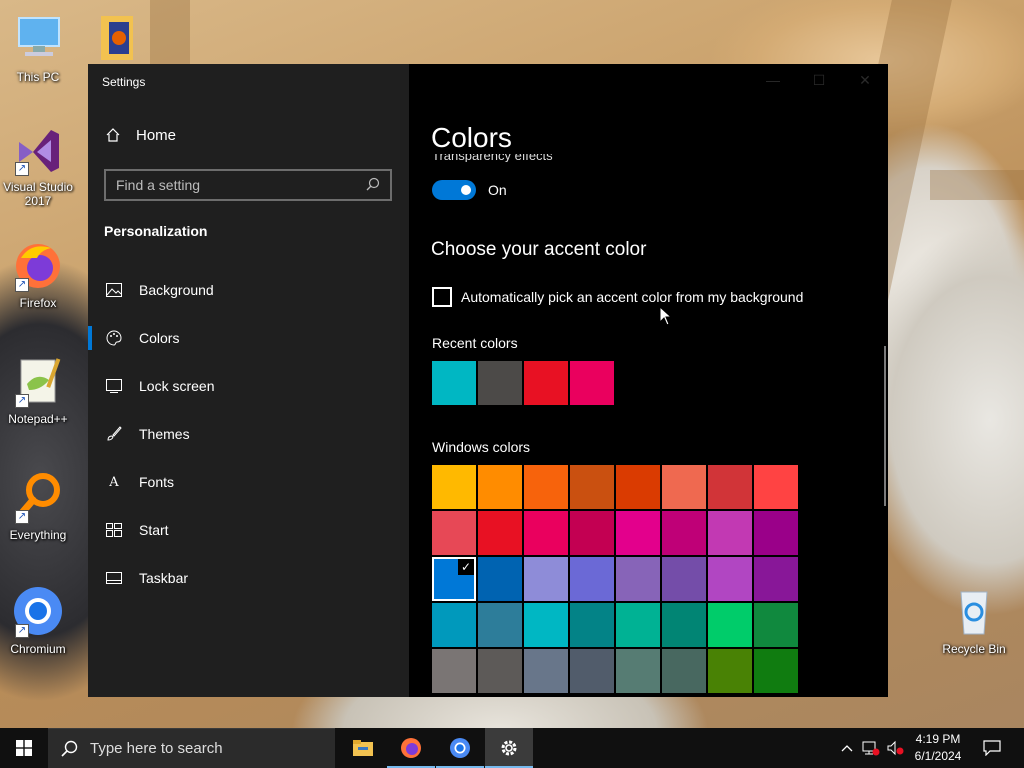 This screenshot has width=1024, height=768. I want to click on sidebar-item-home: Home, so click(140, 135).